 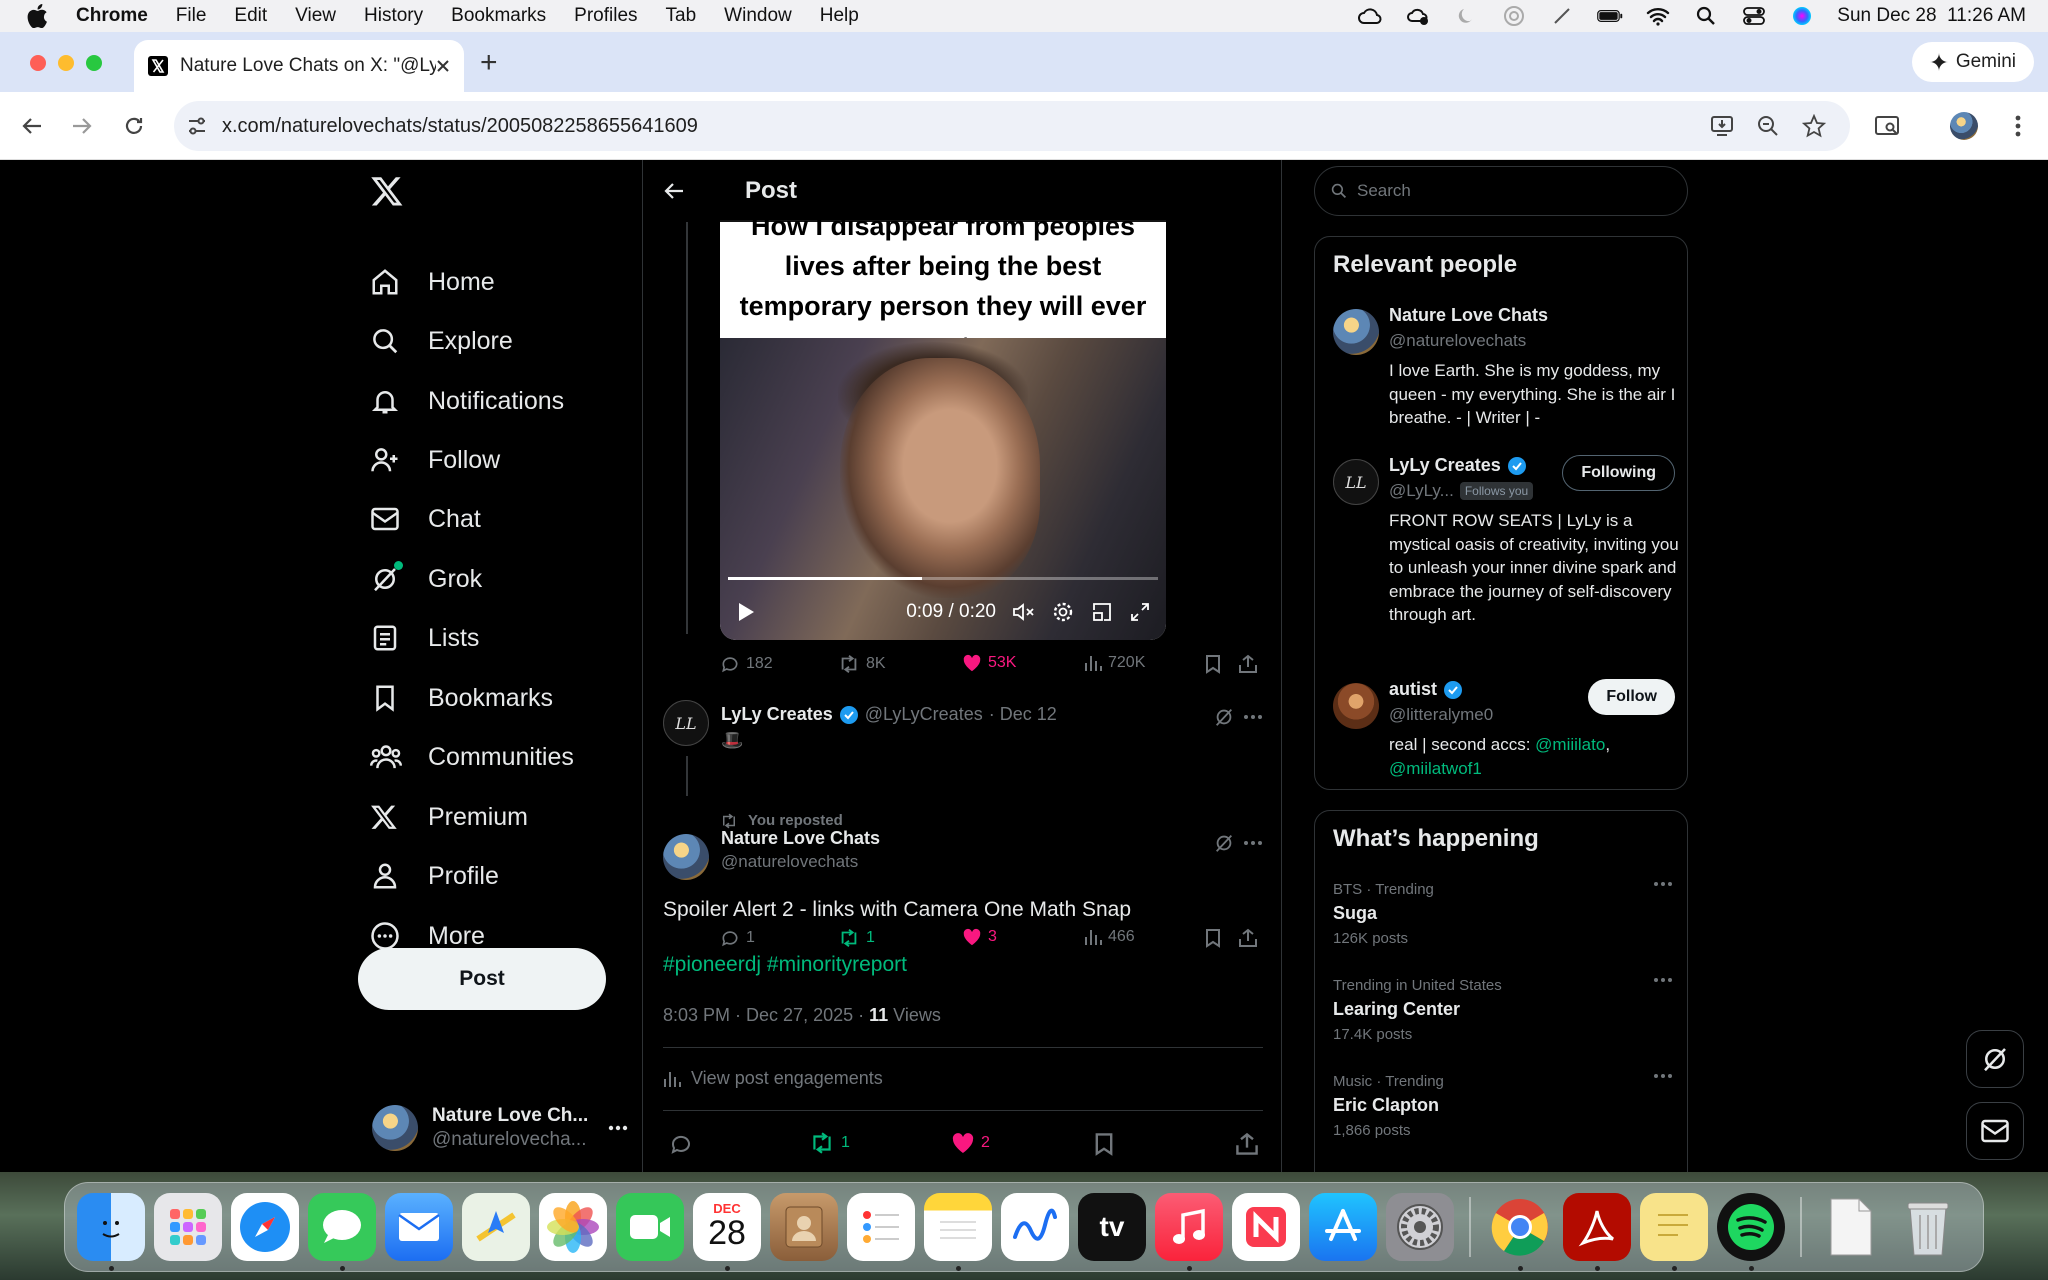 I want to click on menu-bookmarks: Bookmarks, so click(x=498, y=16).